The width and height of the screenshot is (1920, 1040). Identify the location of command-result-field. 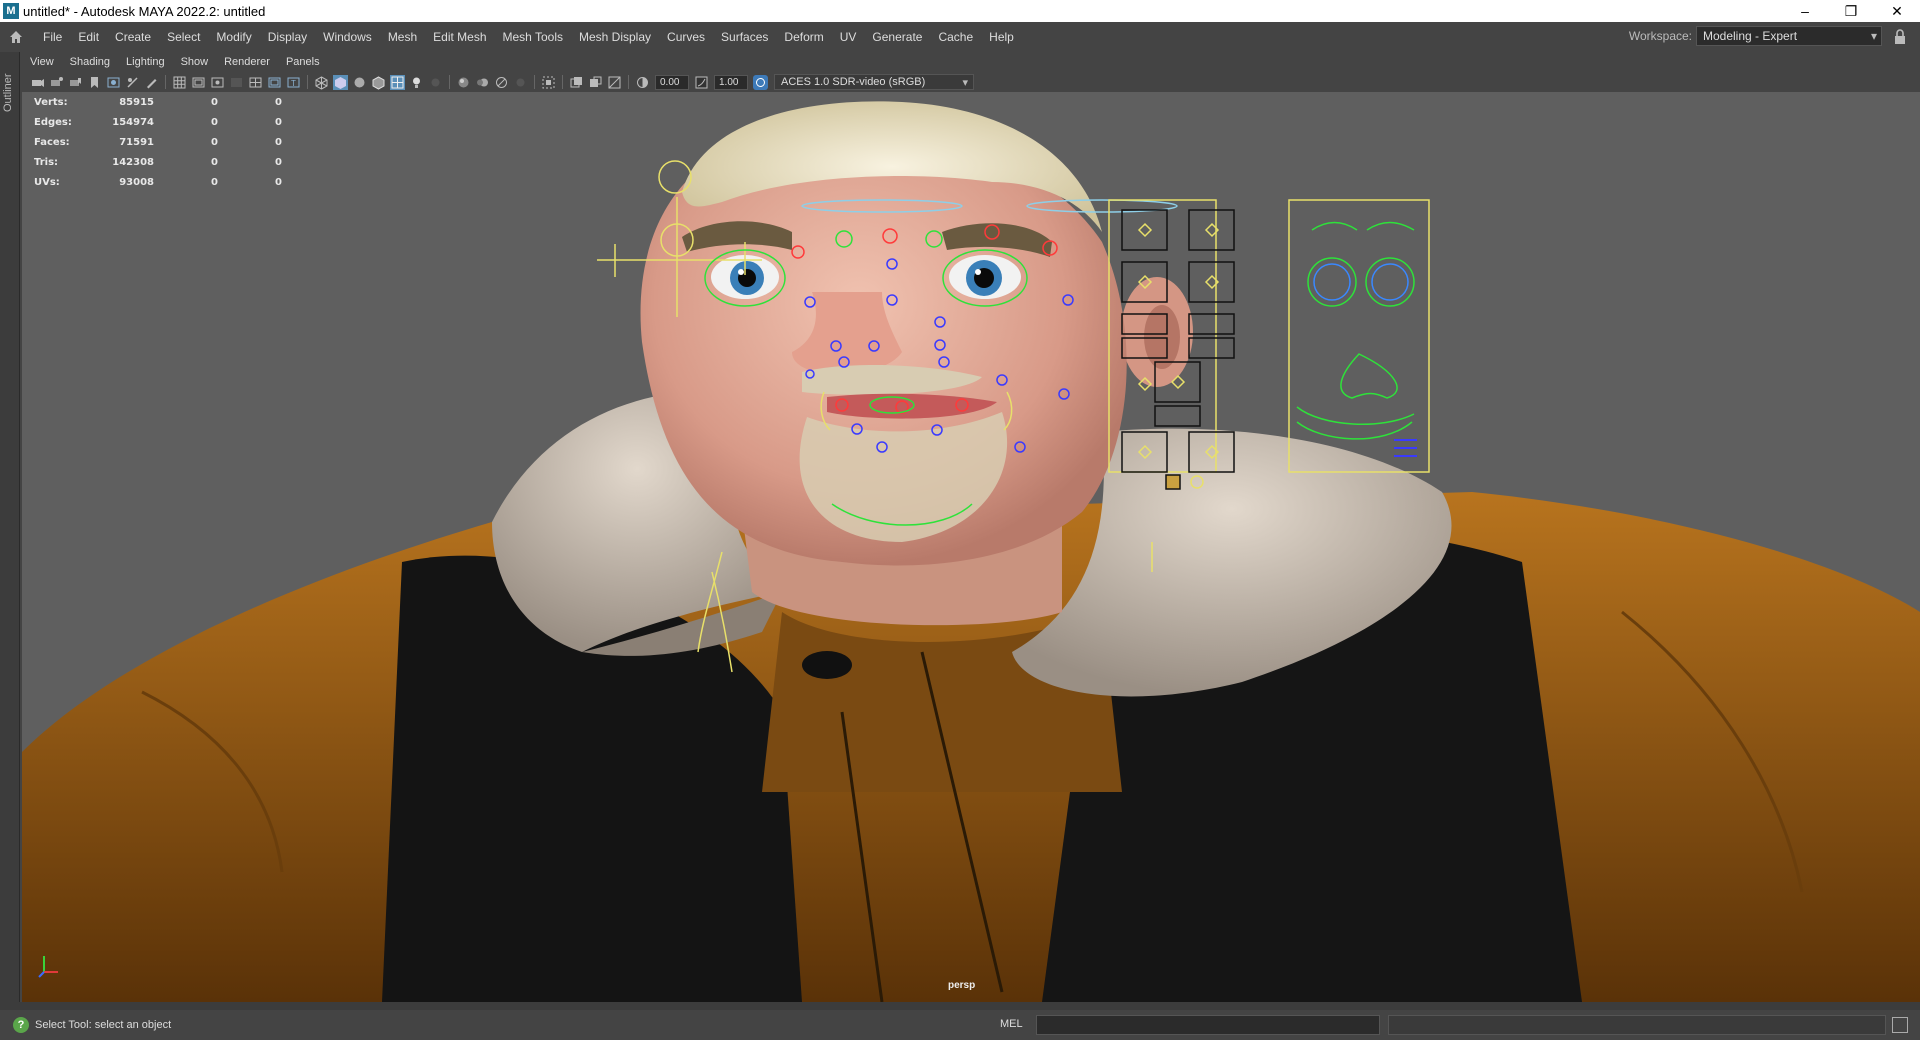
(1637, 1025).